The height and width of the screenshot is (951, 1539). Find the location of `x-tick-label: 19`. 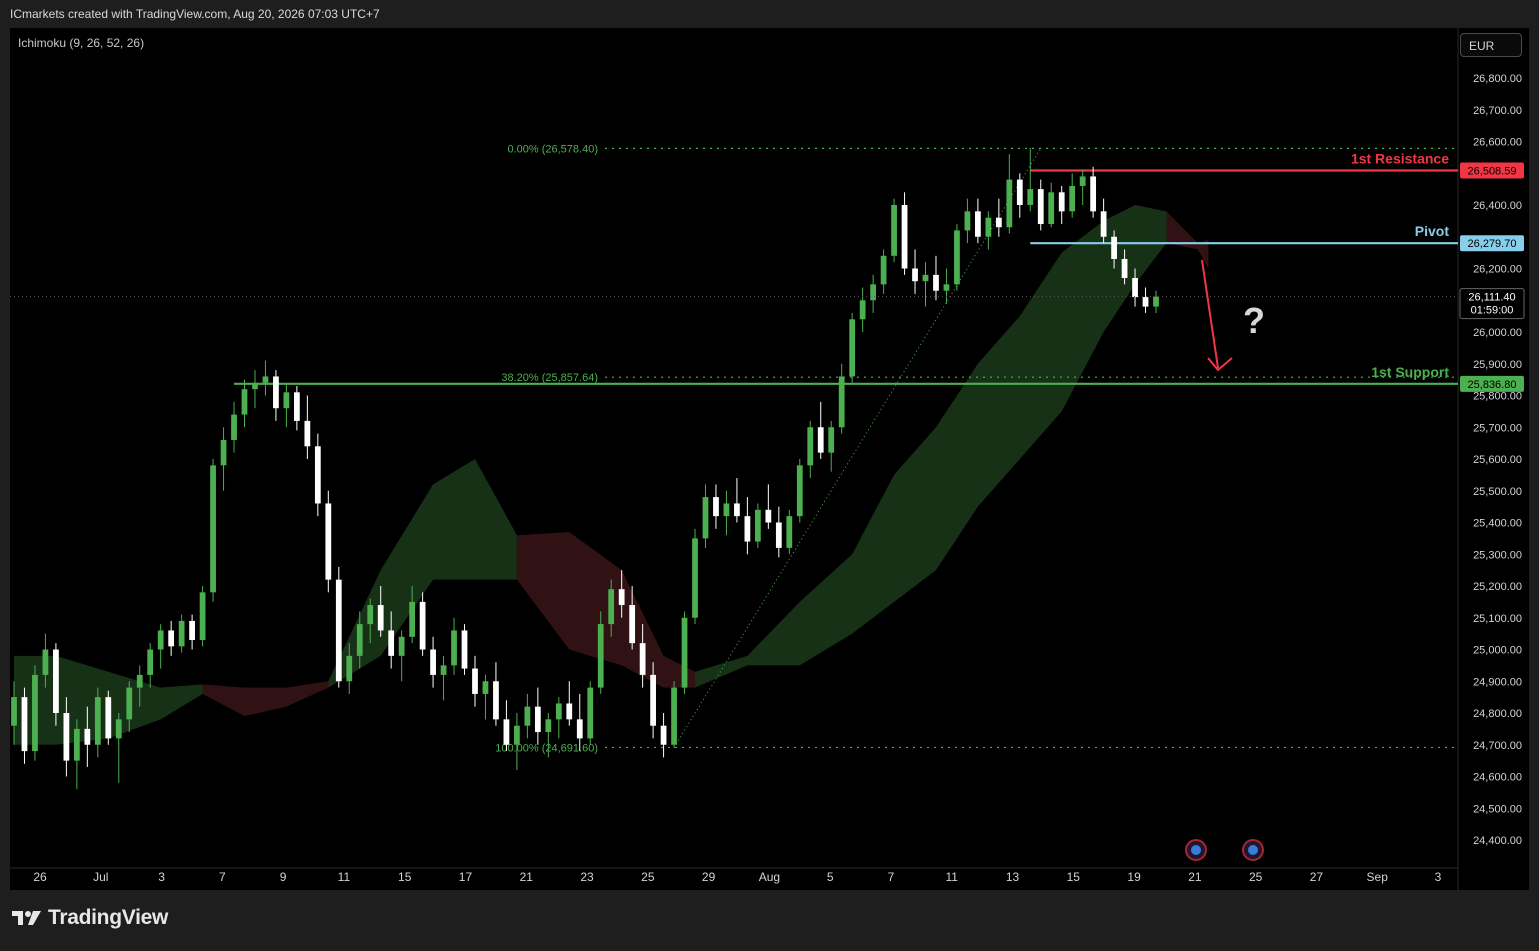

x-tick-label: 19 is located at coordinates (1134, 877).